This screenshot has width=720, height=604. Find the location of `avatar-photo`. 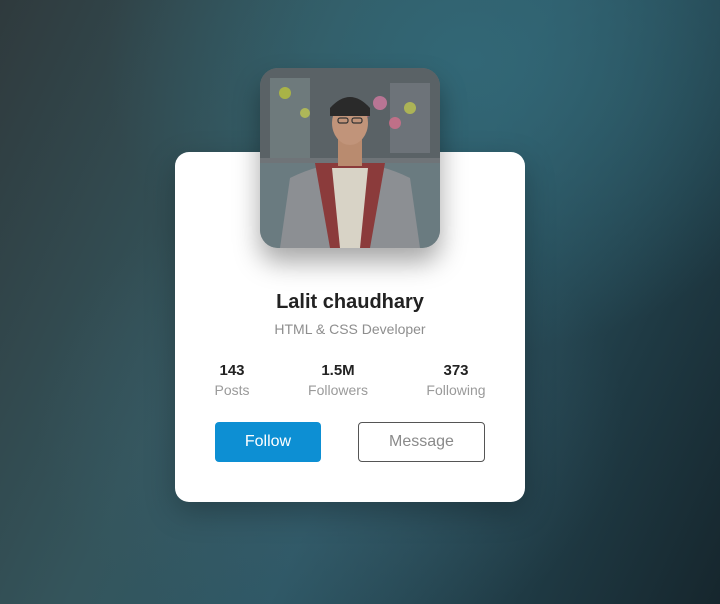

avatar-photo is located at coordinates (350, 158).